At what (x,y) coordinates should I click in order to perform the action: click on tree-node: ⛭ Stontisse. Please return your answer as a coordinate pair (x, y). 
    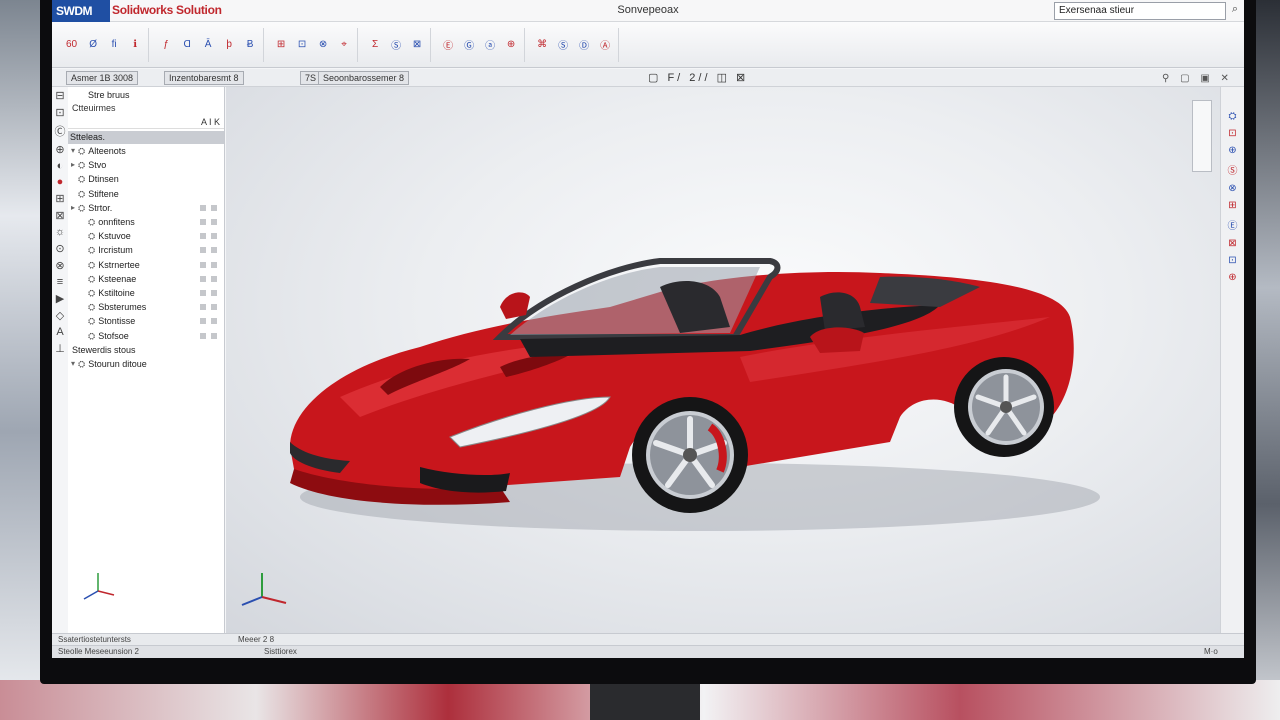
    Looking at the image, I should click on (146, 321).